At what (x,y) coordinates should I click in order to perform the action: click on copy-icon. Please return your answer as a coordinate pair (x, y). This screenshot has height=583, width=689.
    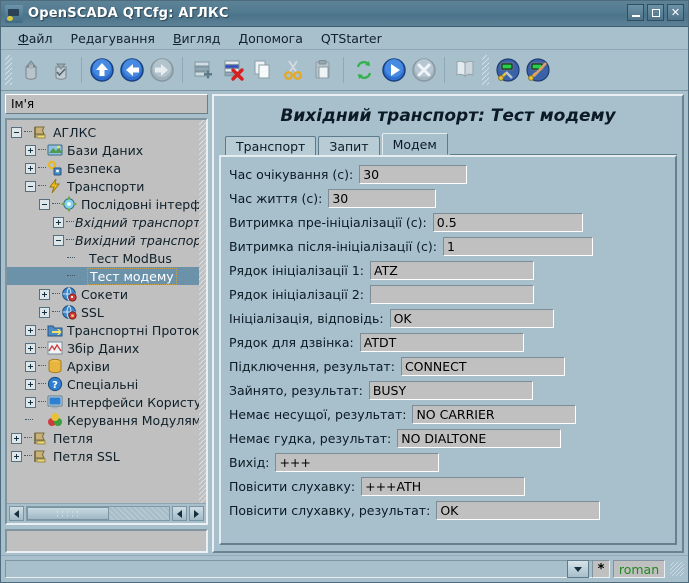
    Looking at the image, I should click on (263, 70).